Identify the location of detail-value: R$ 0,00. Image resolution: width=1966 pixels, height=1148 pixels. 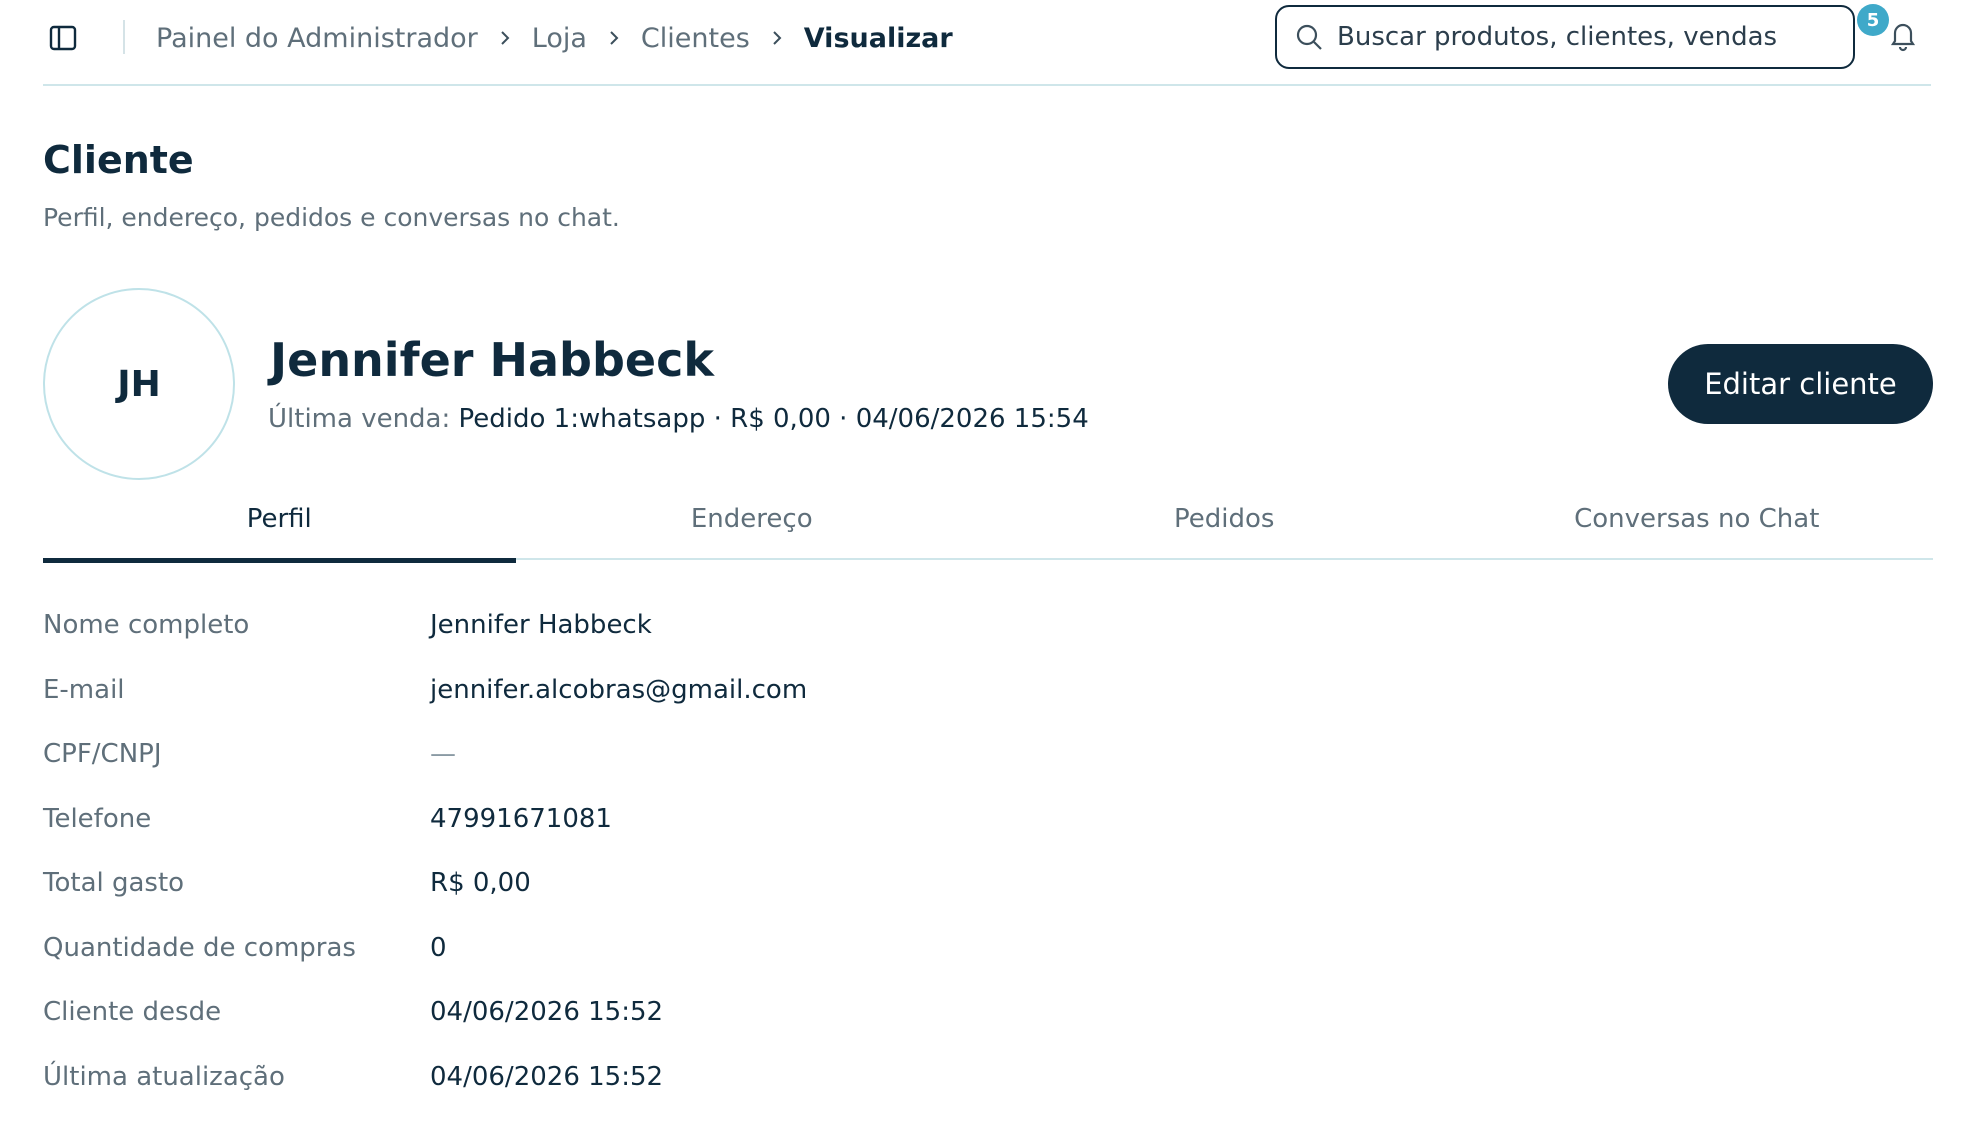
(480, 883).